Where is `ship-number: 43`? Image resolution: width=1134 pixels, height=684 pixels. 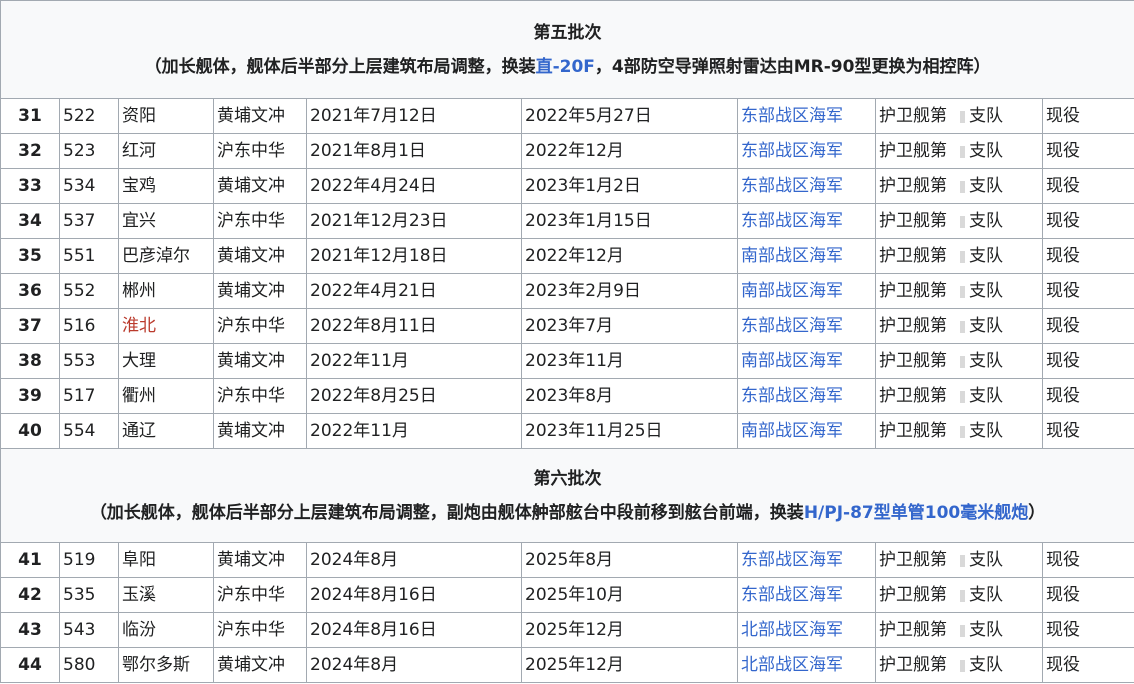
ship-number: 43 is located at coordinates (30, 630).